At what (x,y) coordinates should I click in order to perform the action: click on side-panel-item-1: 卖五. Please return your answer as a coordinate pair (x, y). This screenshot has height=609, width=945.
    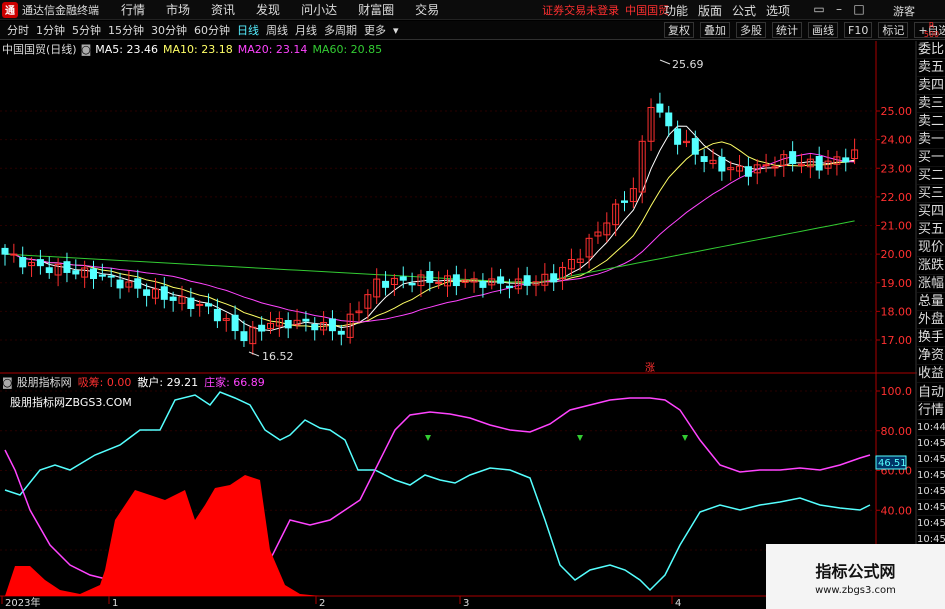
    Looking at the image, I should click on (931, 68).